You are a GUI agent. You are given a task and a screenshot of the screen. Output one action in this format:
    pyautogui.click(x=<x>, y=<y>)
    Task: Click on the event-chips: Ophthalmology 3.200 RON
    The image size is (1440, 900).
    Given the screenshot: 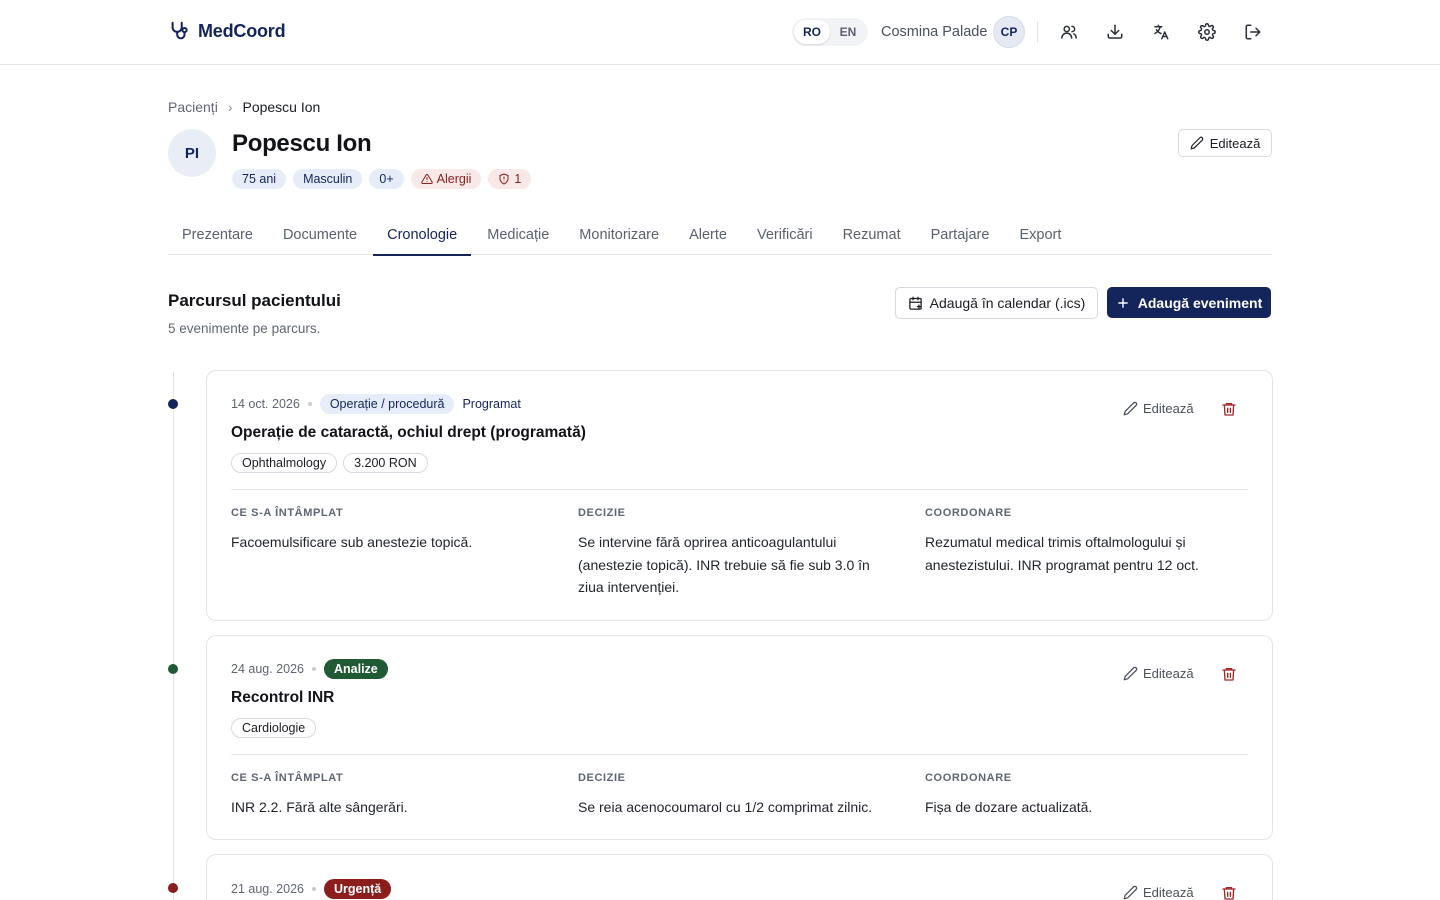 What is the action you would take?
    pyautogui.click(x=329, y=463)
    